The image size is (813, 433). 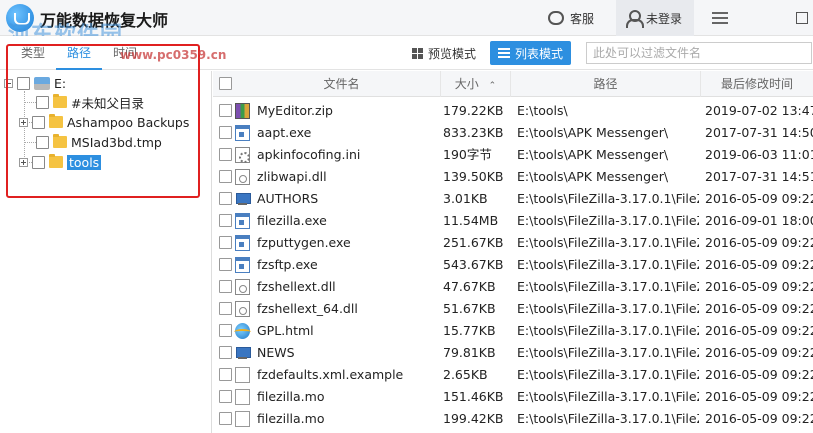 I want to click on login-button: 未登录, so click(x=655, y=18).